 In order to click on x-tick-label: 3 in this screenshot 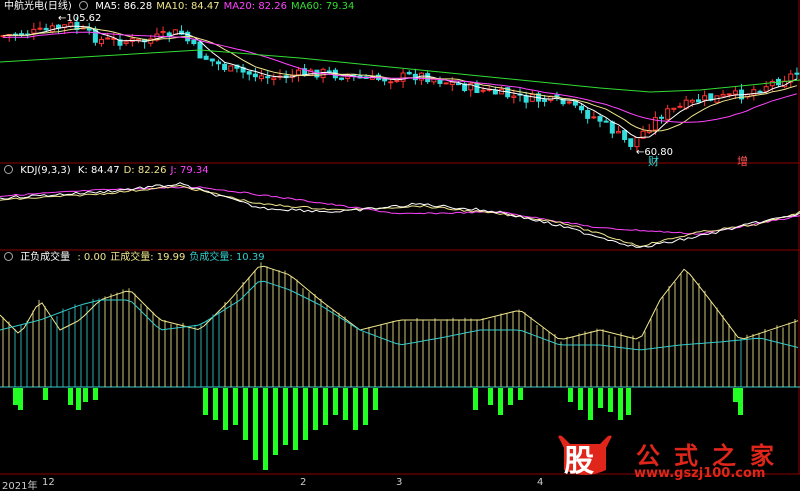, I will do `click(399, 482)`.